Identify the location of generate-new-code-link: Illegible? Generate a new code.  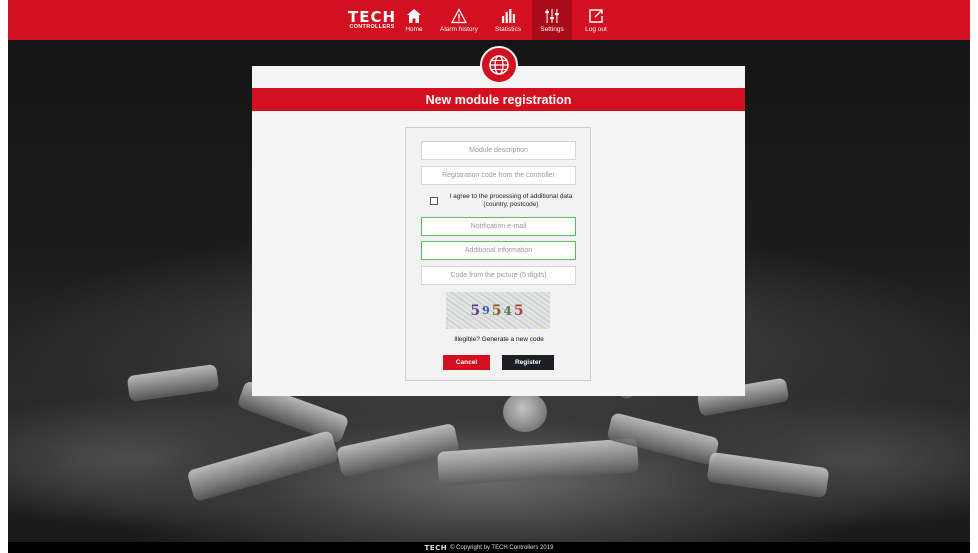
(499, 339).